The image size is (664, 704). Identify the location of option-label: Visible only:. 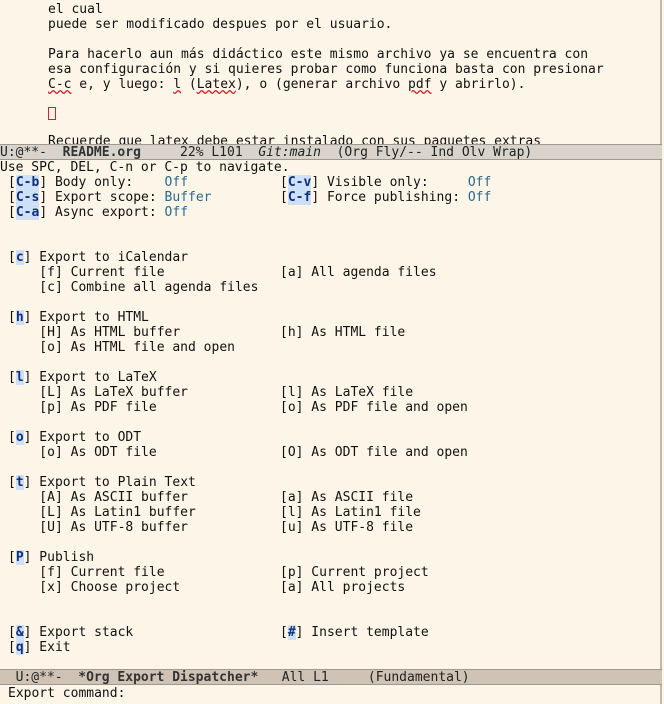
(393, 182).